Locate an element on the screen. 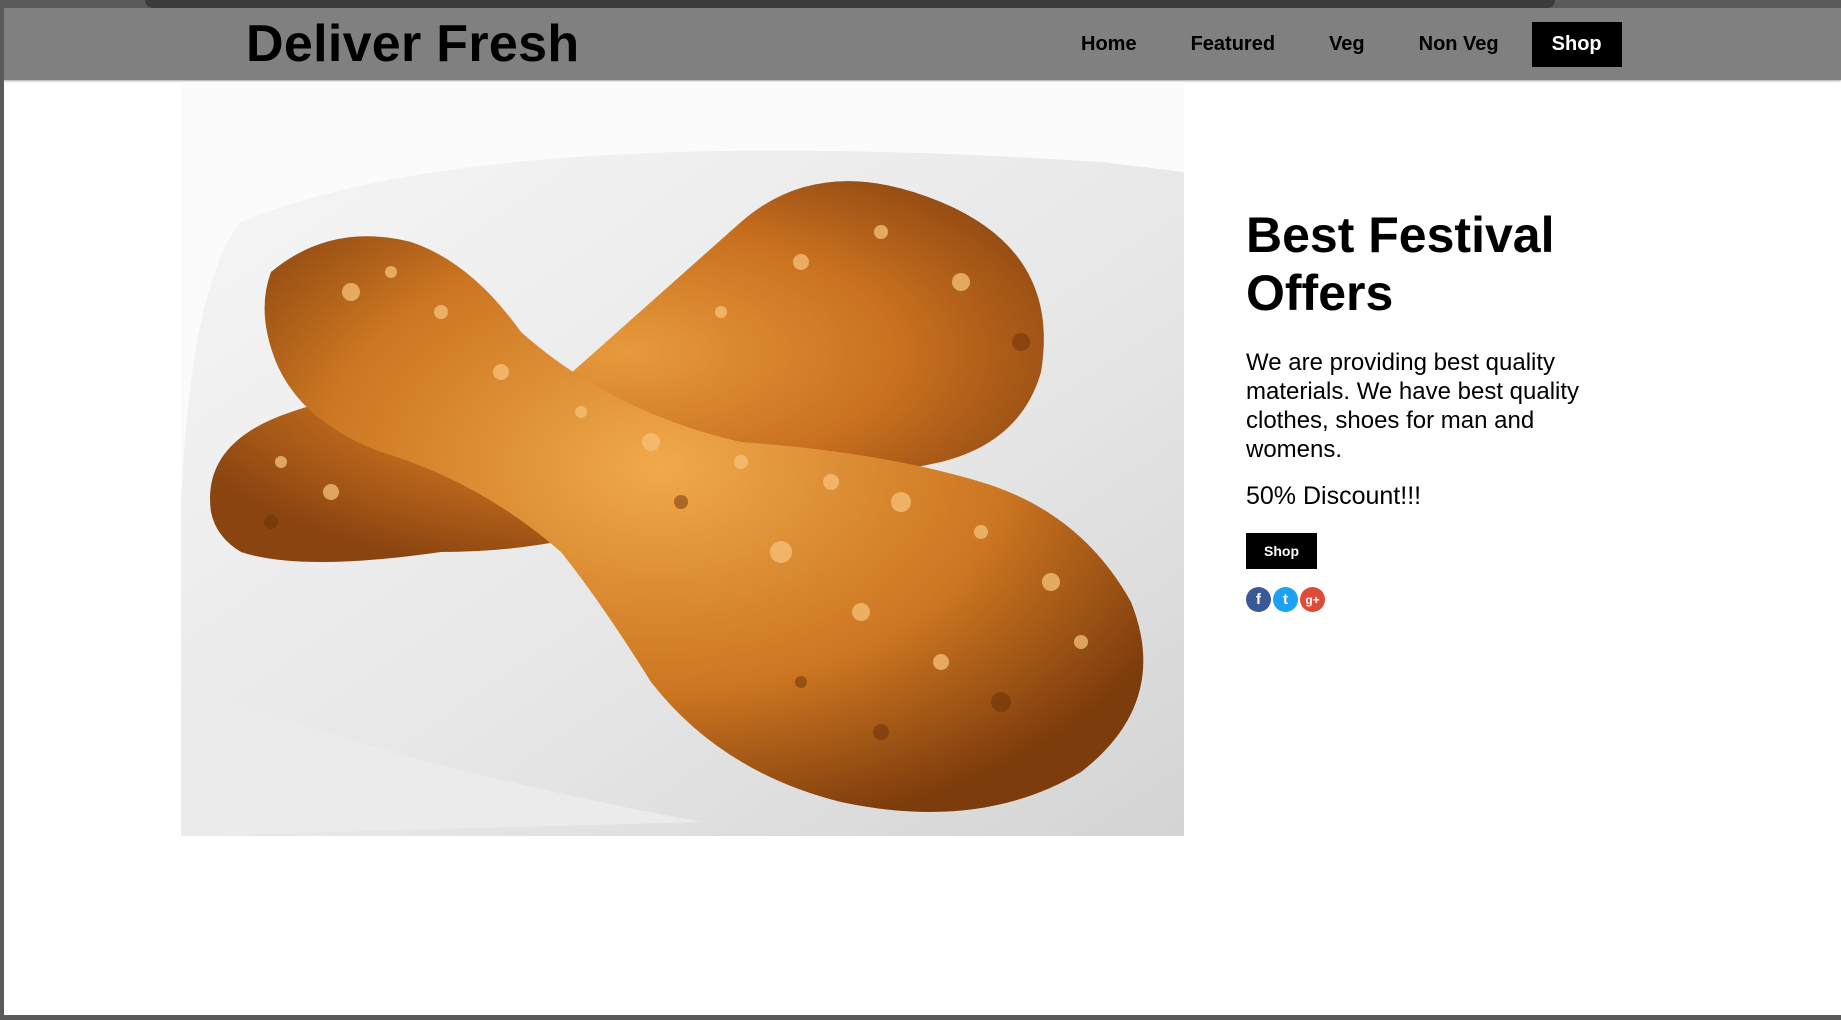  window-top-bar is located at coordinates (850, 4).